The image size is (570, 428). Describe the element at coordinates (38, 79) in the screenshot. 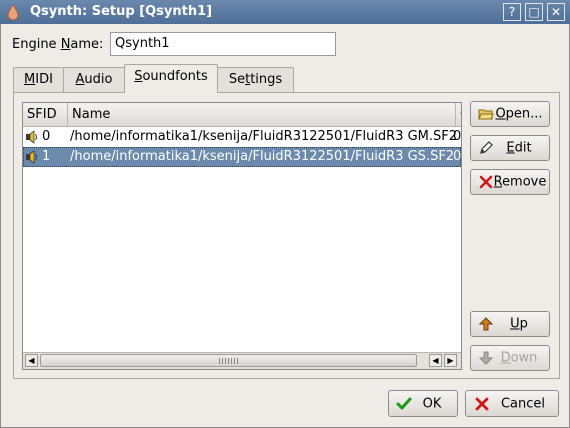

I see `tab-midi: MIDI` at that location.